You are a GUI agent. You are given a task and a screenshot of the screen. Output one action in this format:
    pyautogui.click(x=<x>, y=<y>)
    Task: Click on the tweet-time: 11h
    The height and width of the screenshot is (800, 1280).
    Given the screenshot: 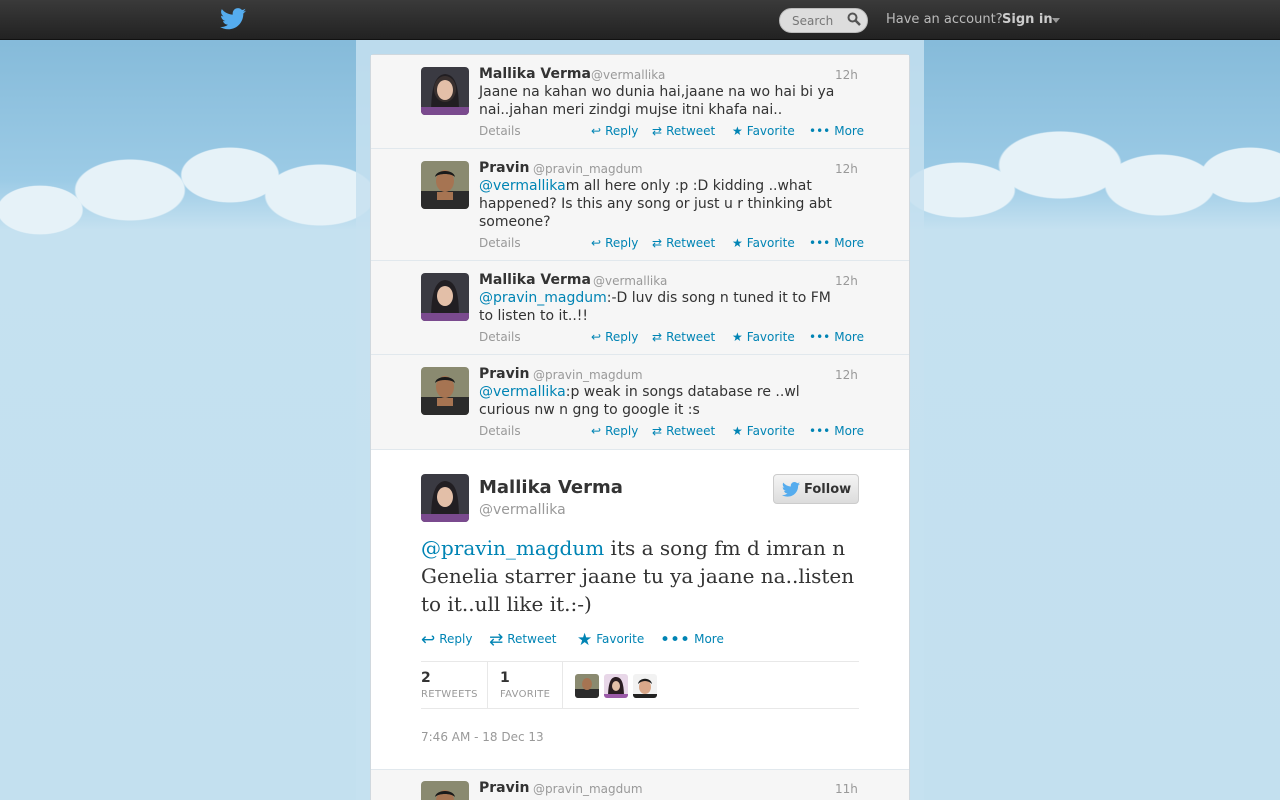 What is the action you would take?
    pyautogui.click(x=846, y=789)
    